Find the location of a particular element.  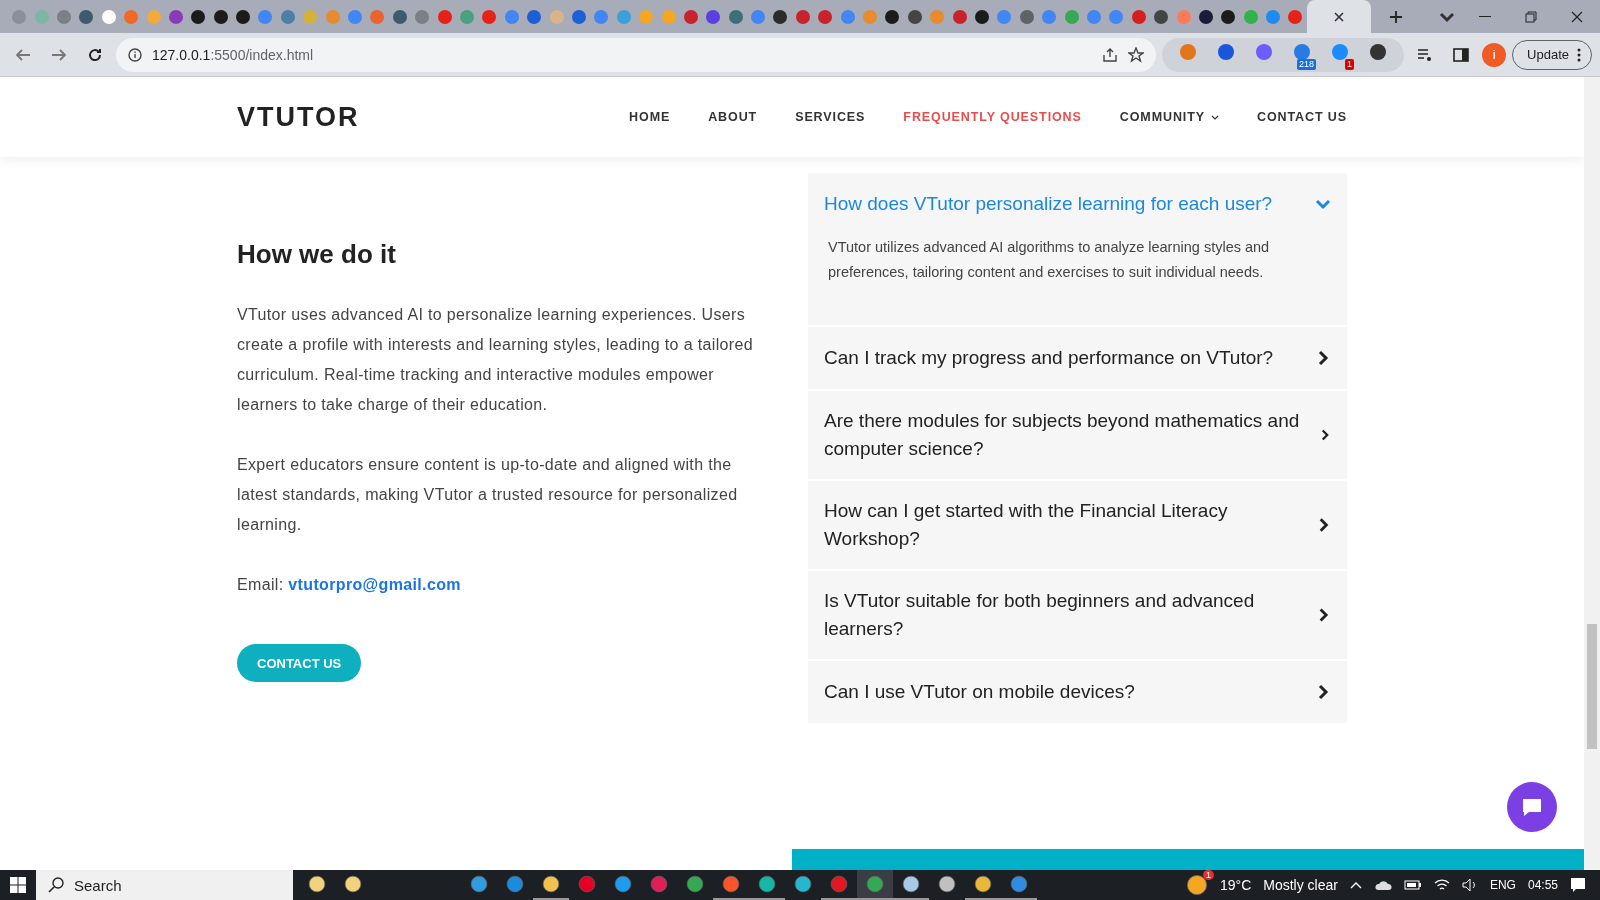

faq-question: Are there modules for subjects beyond mathematics and computer science? is located at coordinates (1064, 435).